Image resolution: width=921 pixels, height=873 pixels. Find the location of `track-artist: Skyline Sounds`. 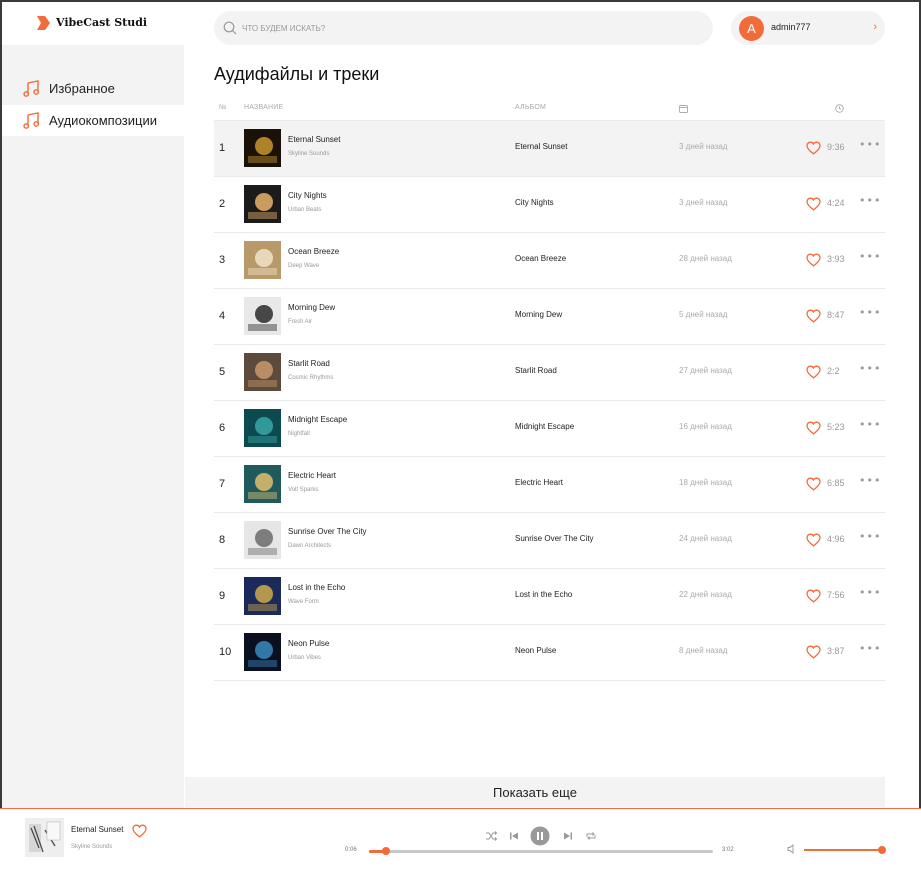

track-artist: Skyline Sounds is located at coordinates (308, 154).